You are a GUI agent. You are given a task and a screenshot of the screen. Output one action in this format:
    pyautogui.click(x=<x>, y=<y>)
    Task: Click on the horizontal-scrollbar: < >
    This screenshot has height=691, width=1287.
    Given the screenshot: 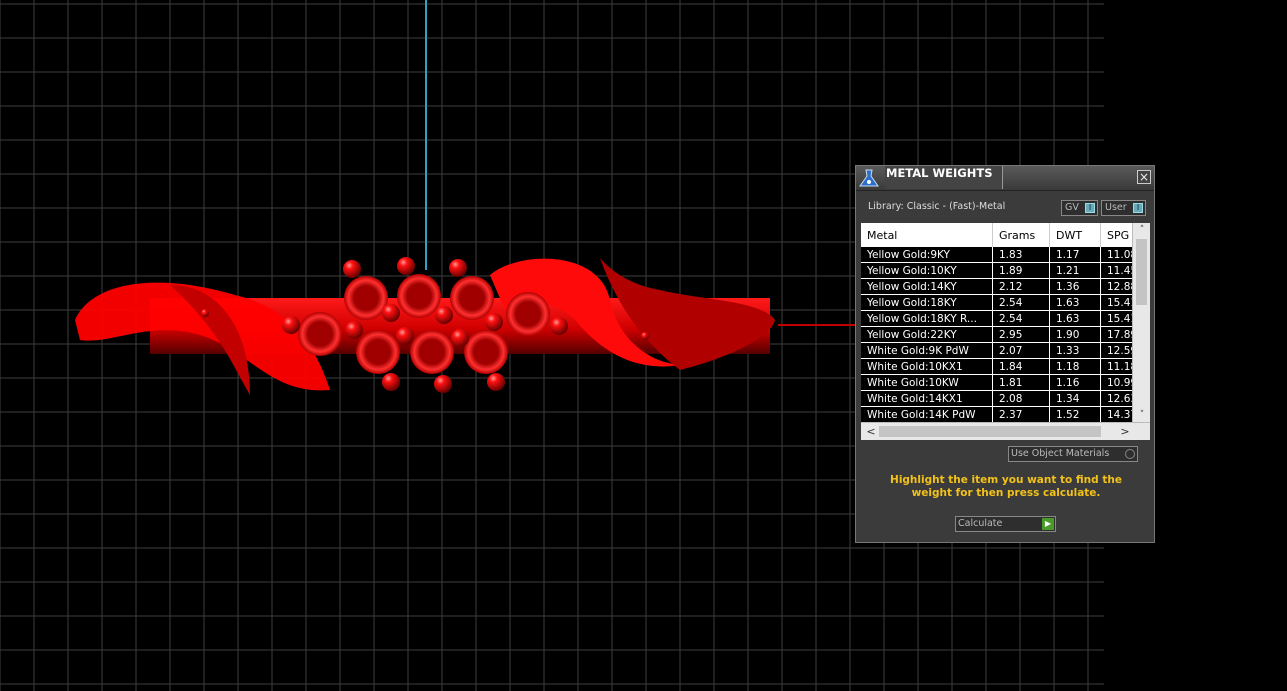 What is the action you would take?
    pyautogui.click(x=1005, y=431)
    